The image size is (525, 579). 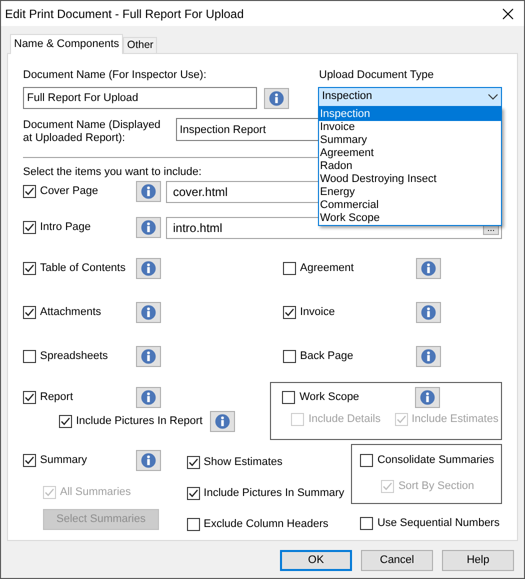 What do you see at coordinates (435, 460) in the screenshot?
I see `checkbox-label: Consolidate Summaries` at bounding box center [435, 460].